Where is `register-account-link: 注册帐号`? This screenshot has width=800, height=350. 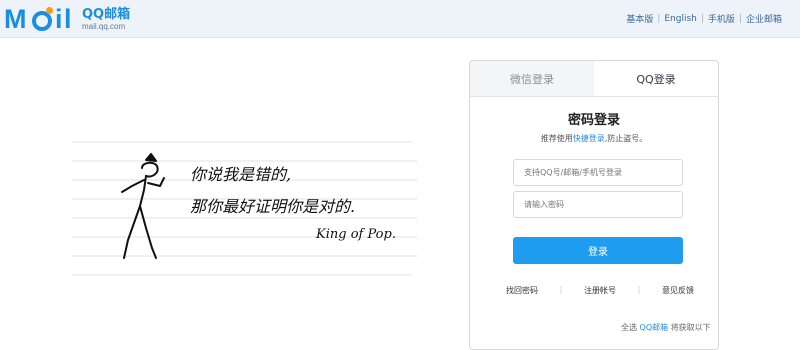
register-account-link: 注册帐号 is located at coordinates (600, 290).